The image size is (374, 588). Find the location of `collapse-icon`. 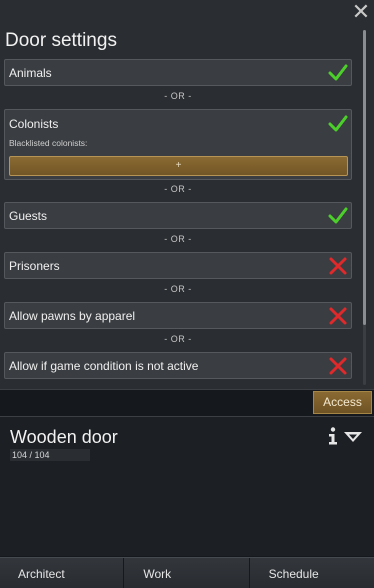

collapse-icon is located at coordinates (353, 437).